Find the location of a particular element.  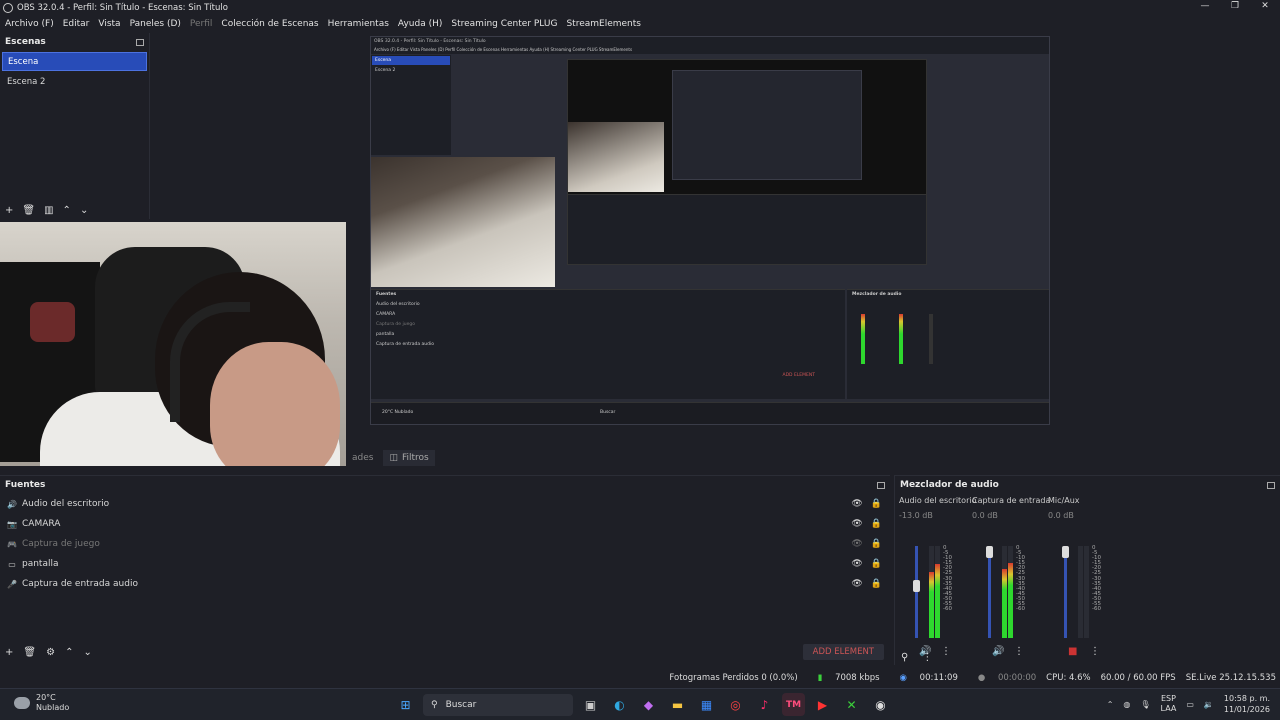

store-icon: ▦ is located at coordinates (706, 704).